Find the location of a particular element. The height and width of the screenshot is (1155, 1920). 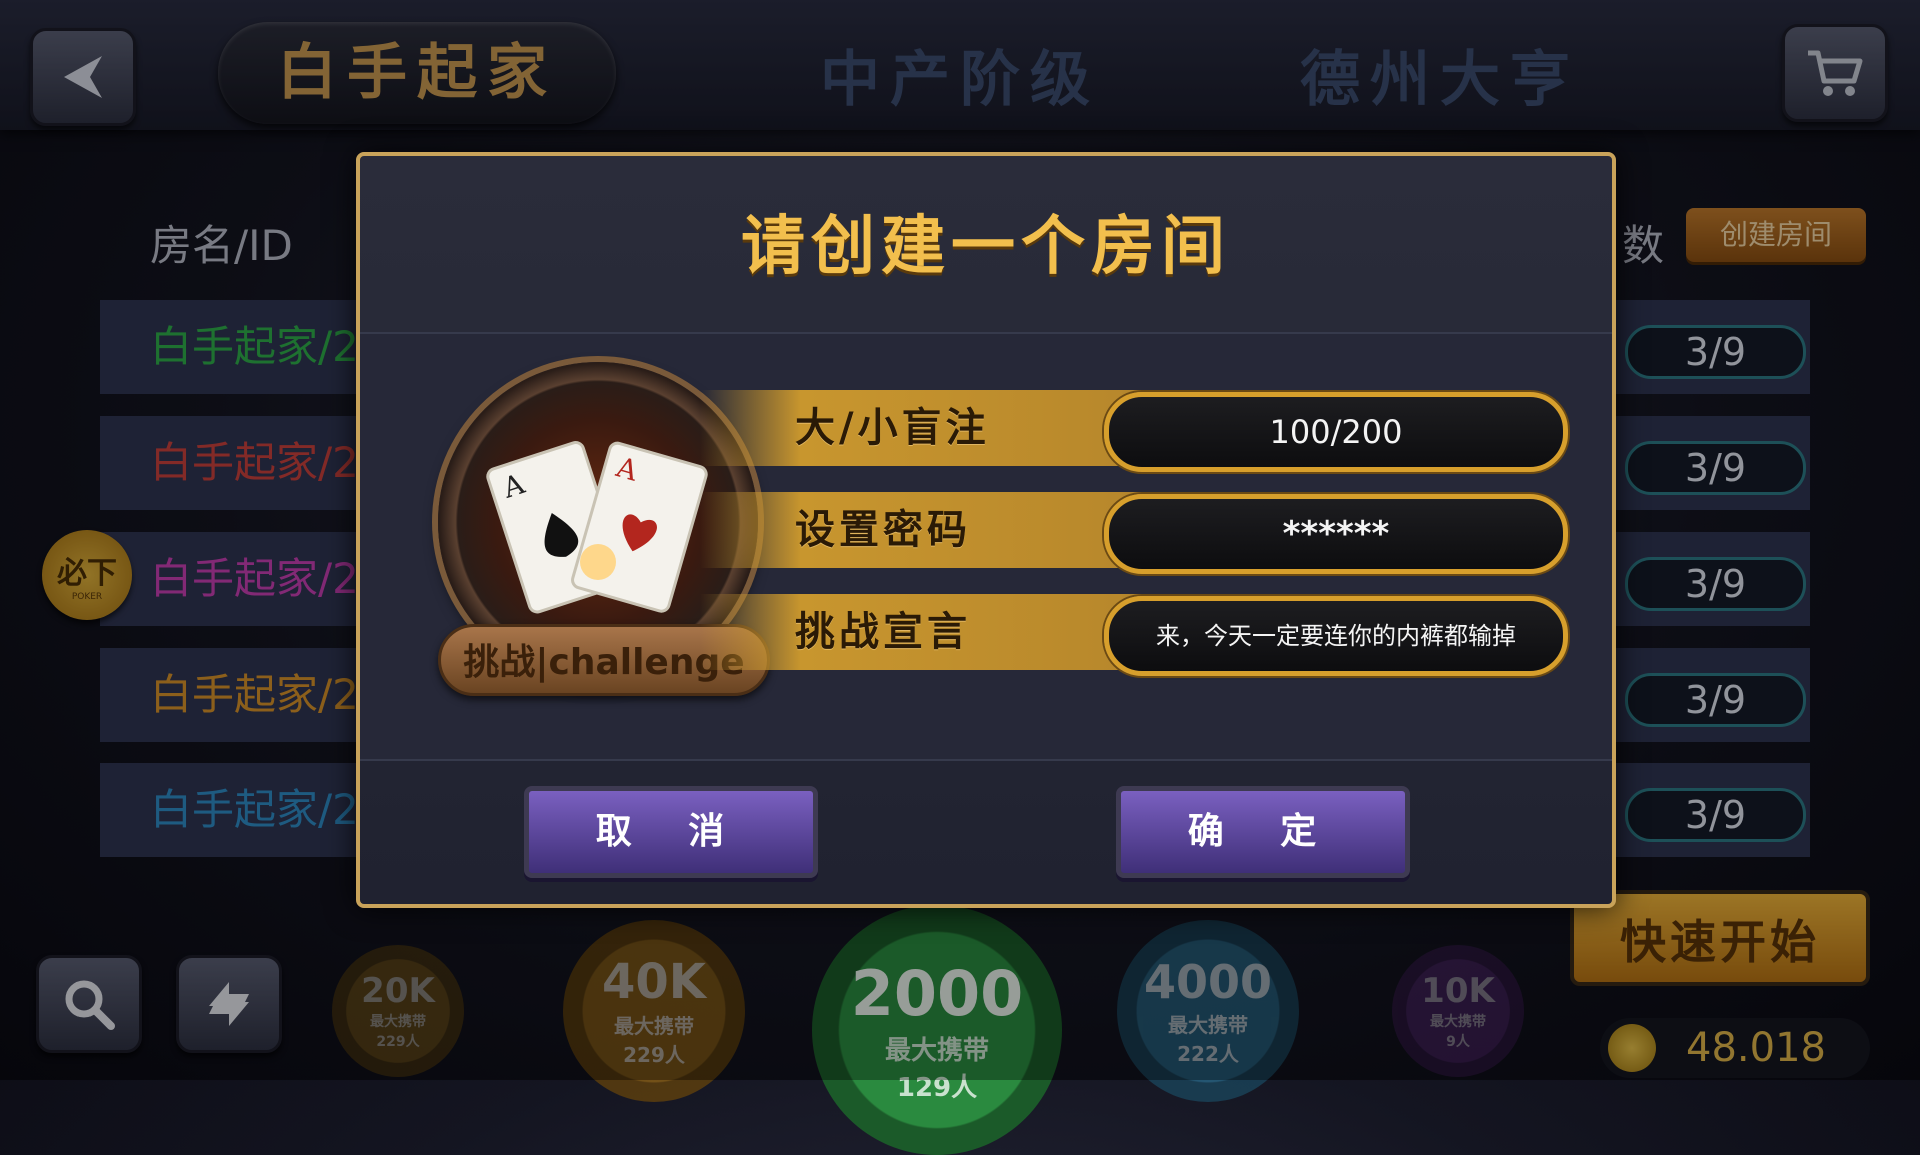

slogan-field: 来，今天一定要连你的内裤都输掉 is located at coordinates (1336, 636).